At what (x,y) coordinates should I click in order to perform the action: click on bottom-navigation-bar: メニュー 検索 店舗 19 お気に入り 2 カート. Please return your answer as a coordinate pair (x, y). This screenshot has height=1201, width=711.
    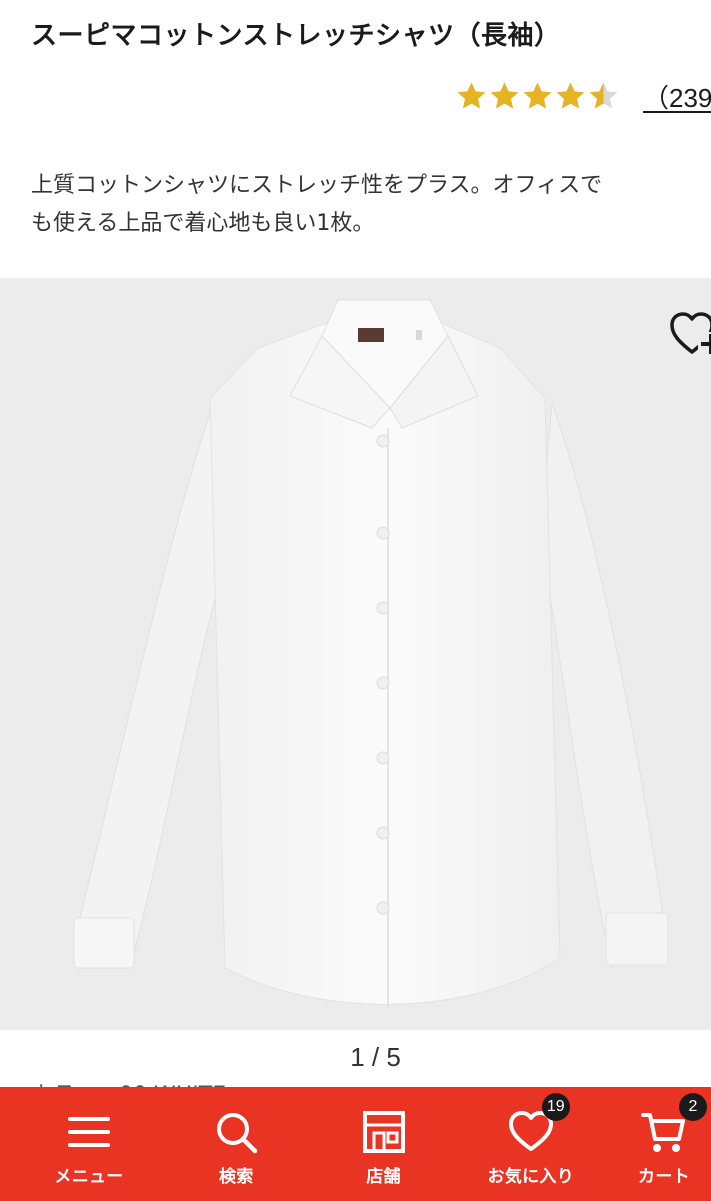
    Looking at the image, I should click on (355, 1144).